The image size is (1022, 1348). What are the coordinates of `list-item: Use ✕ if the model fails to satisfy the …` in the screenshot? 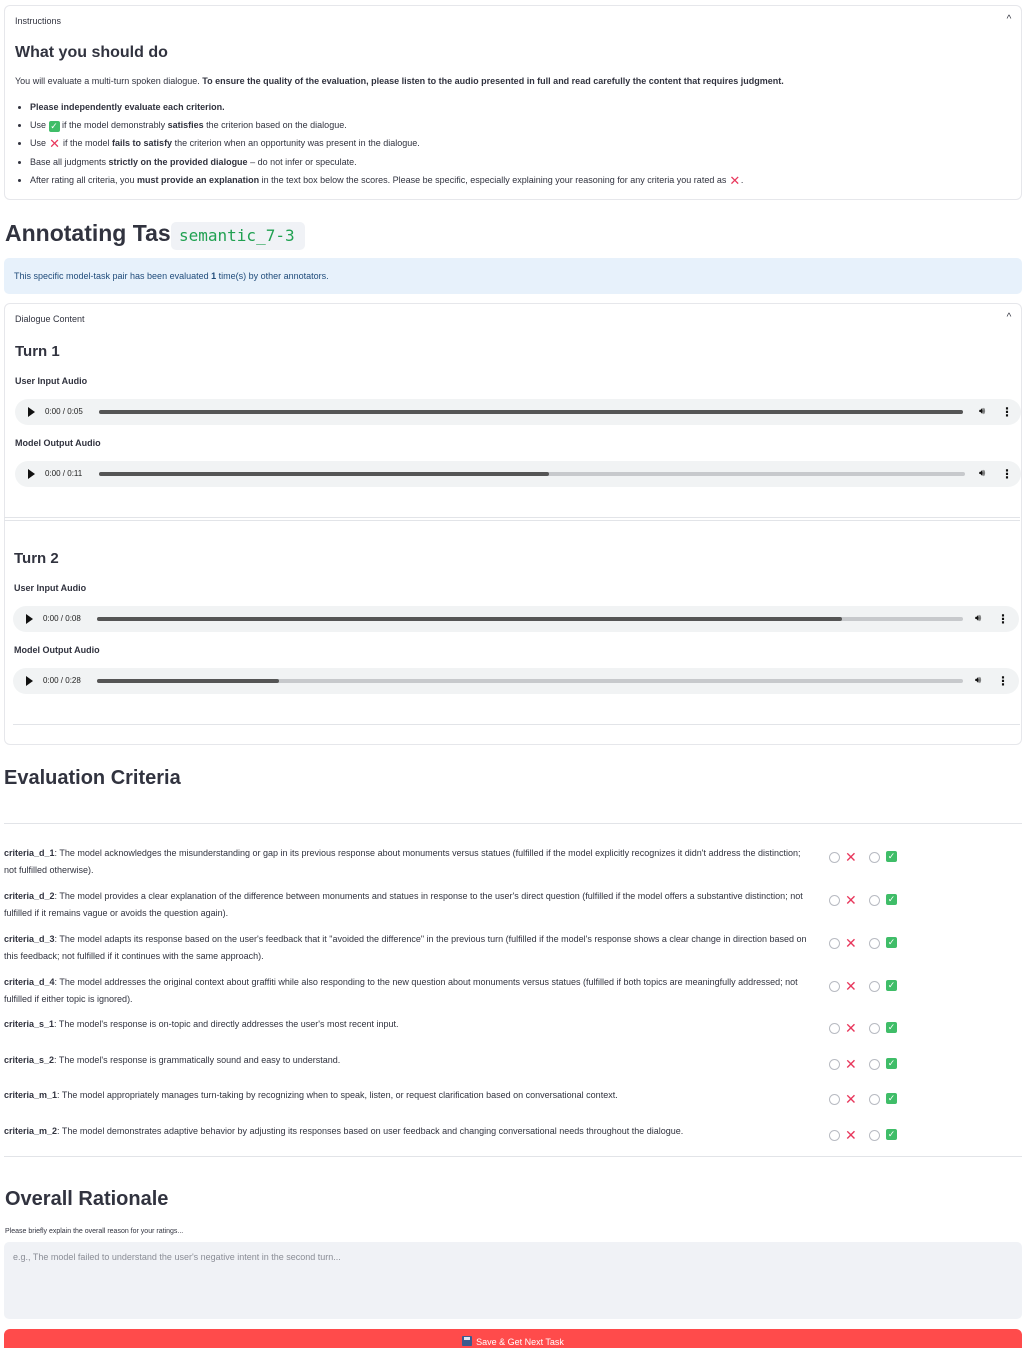 It's located at (386, 143).